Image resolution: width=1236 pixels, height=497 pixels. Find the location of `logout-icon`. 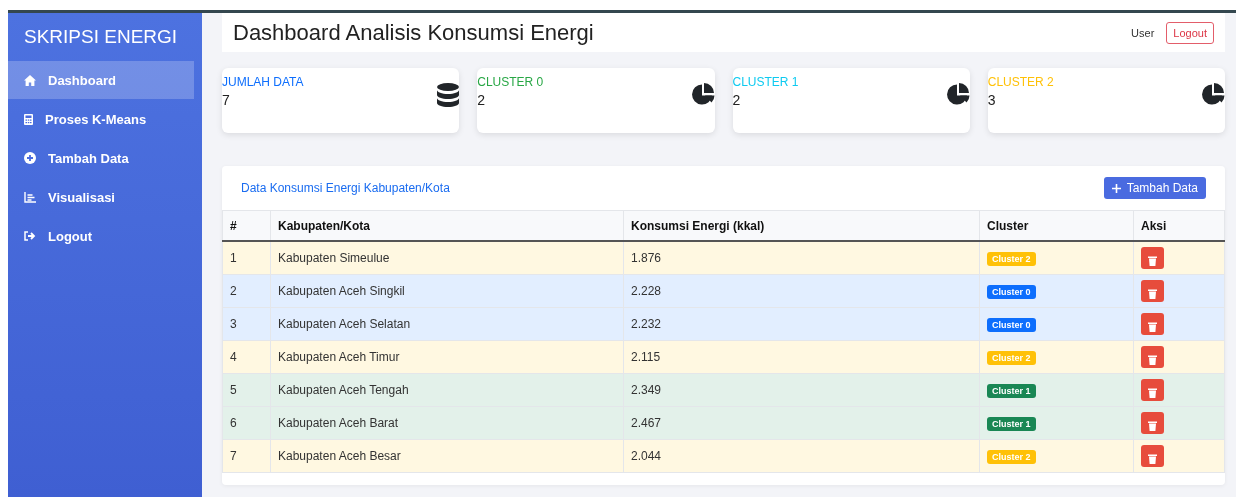

logout-icon is located at coordinates (30, 236).